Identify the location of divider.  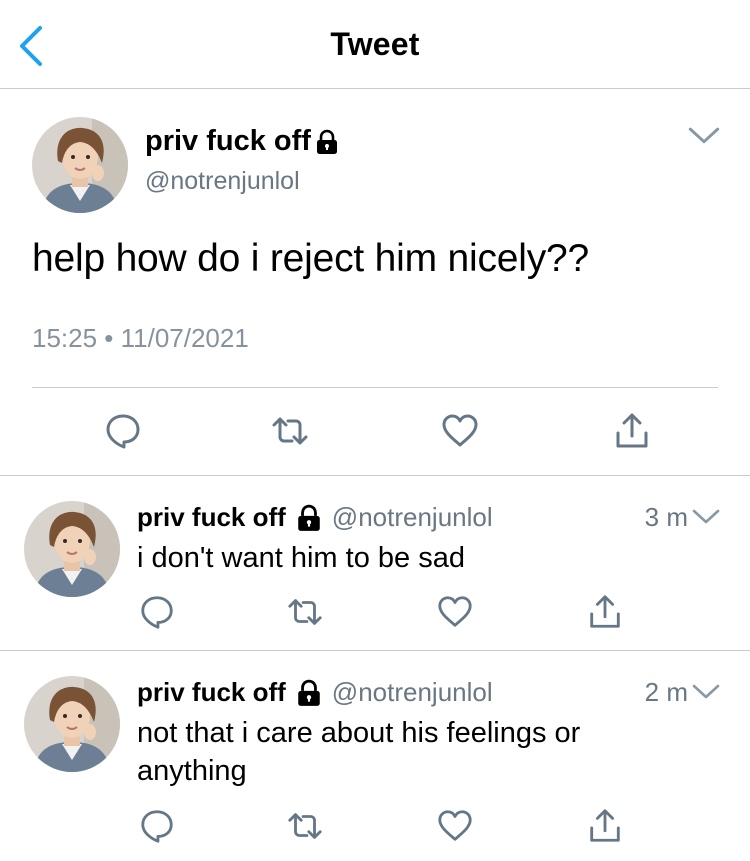
(375, 387).